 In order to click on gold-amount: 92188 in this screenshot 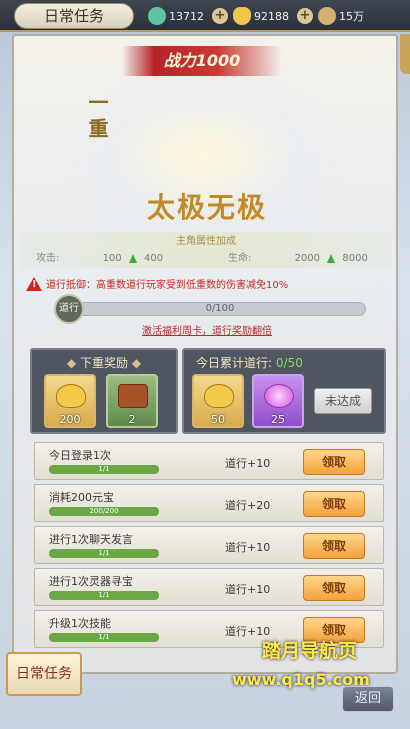, I will do `click(271, 16)`.